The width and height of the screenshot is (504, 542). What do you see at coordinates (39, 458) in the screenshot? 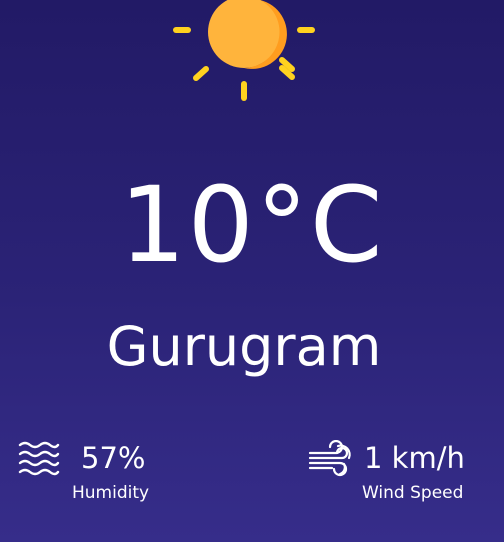
I see `humidity-waves-icon` at bounding box center [39, 458].